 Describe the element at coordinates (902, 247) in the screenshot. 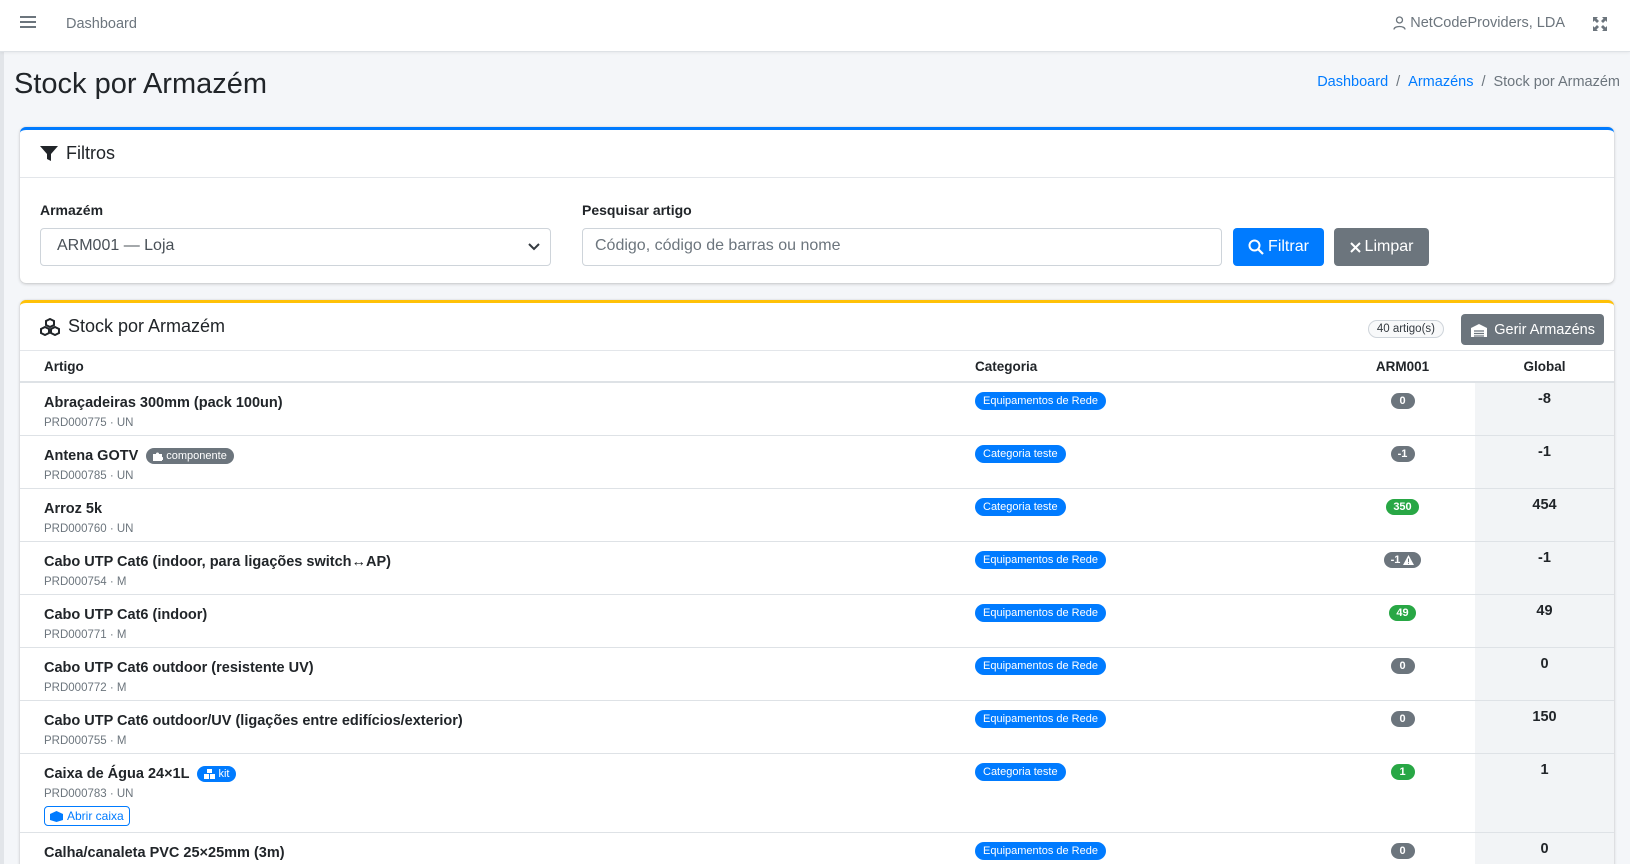

I see `search-input: Código, código de barras ou nome` at that location.